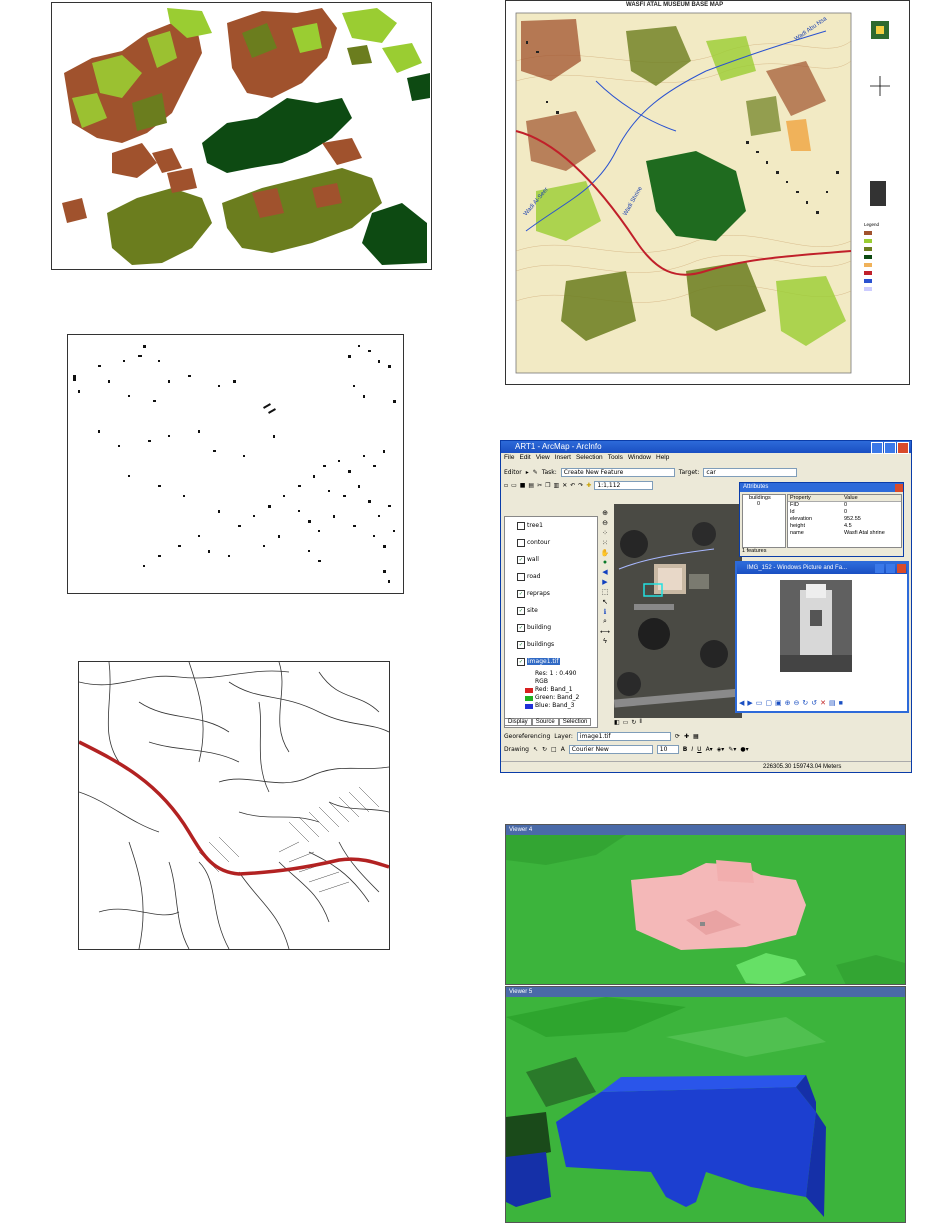 Image resolution: width=936 pixels, height=1223 pixels. I want to click on zoom-out-icon: ⊖, so click(605, 523).